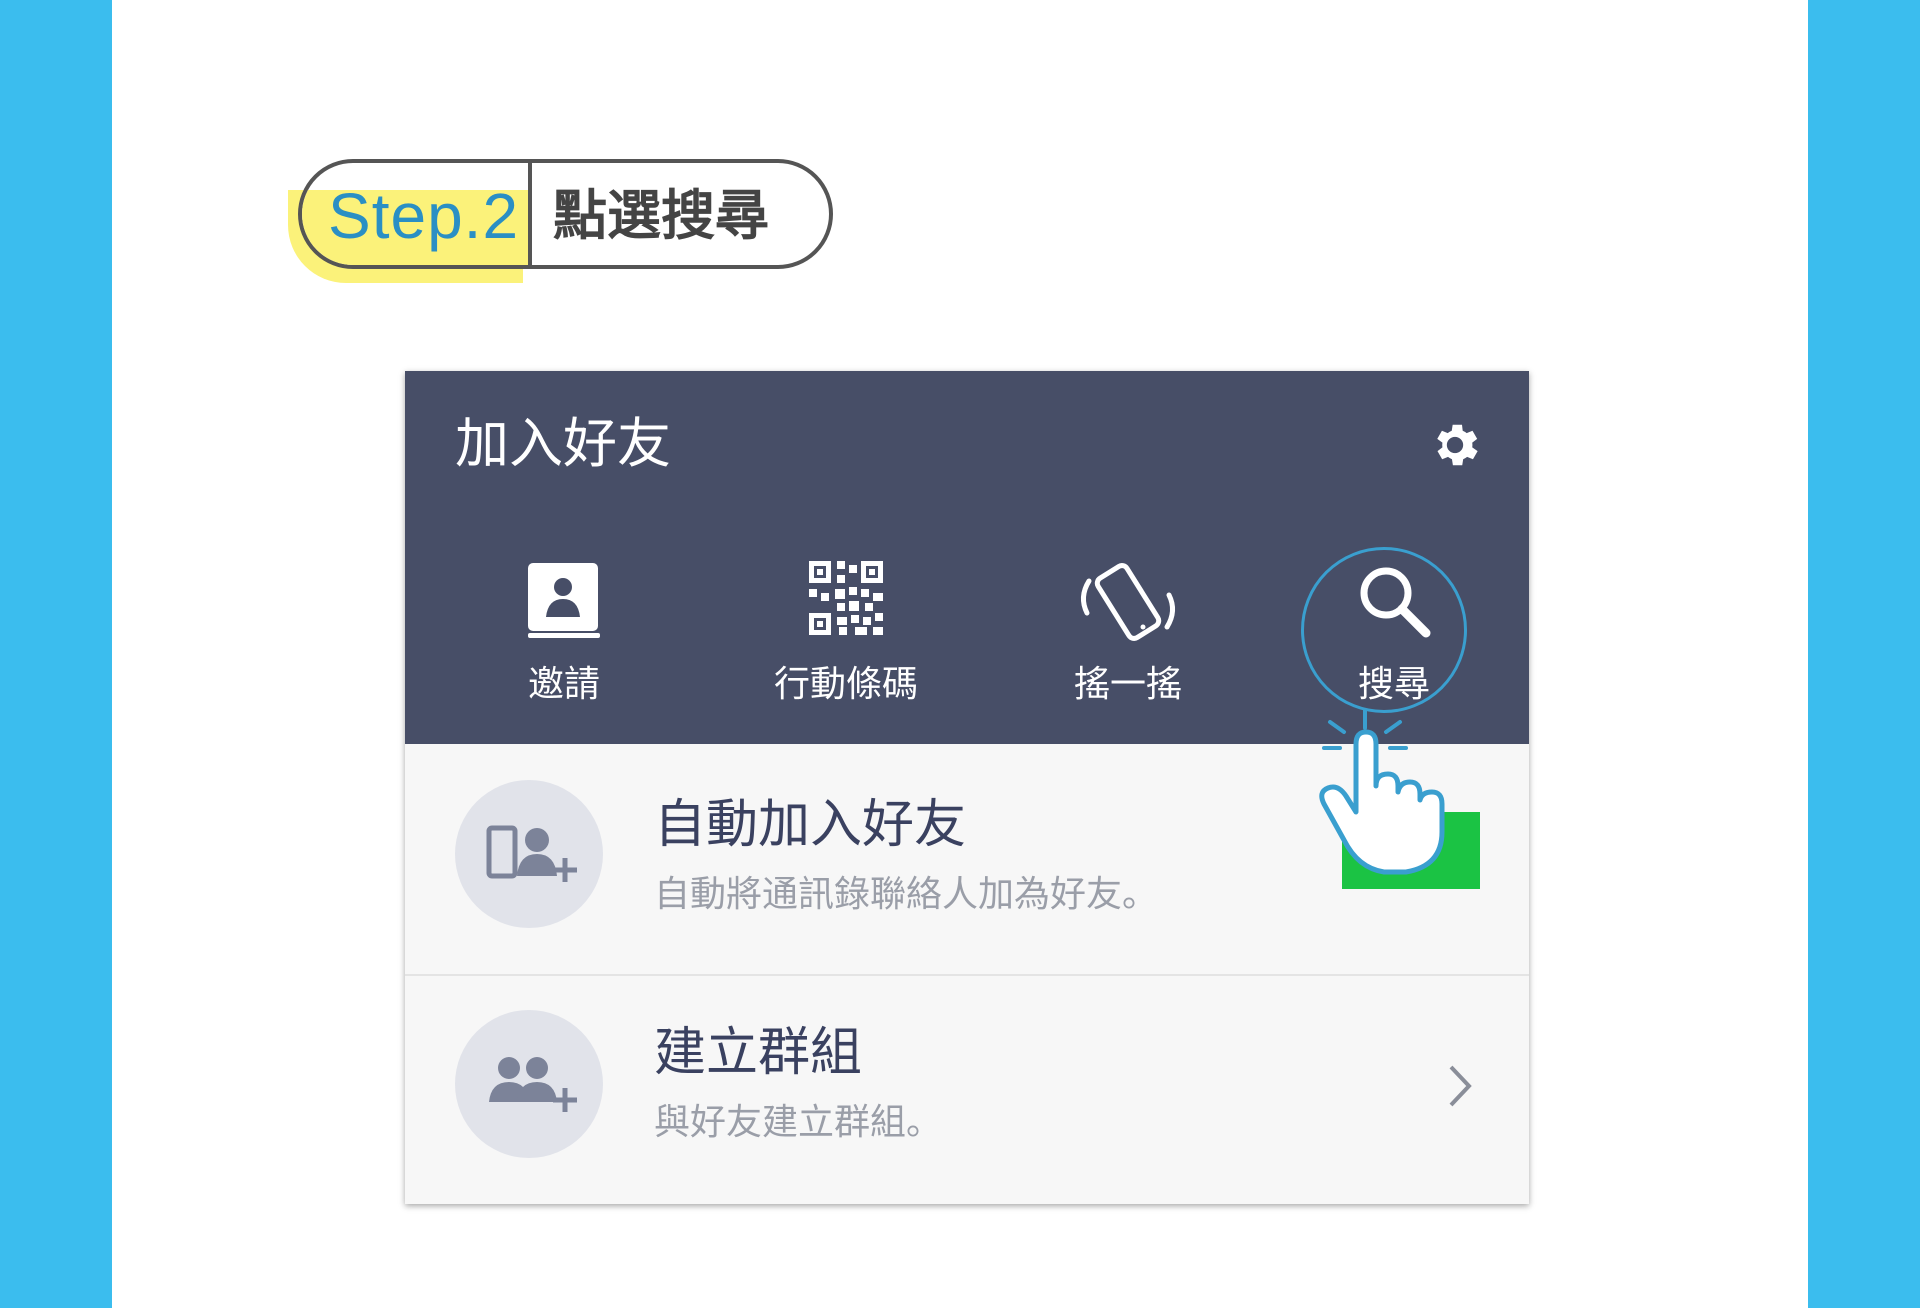  I want to click on row-title: 建立群組, so click(758, 1053).